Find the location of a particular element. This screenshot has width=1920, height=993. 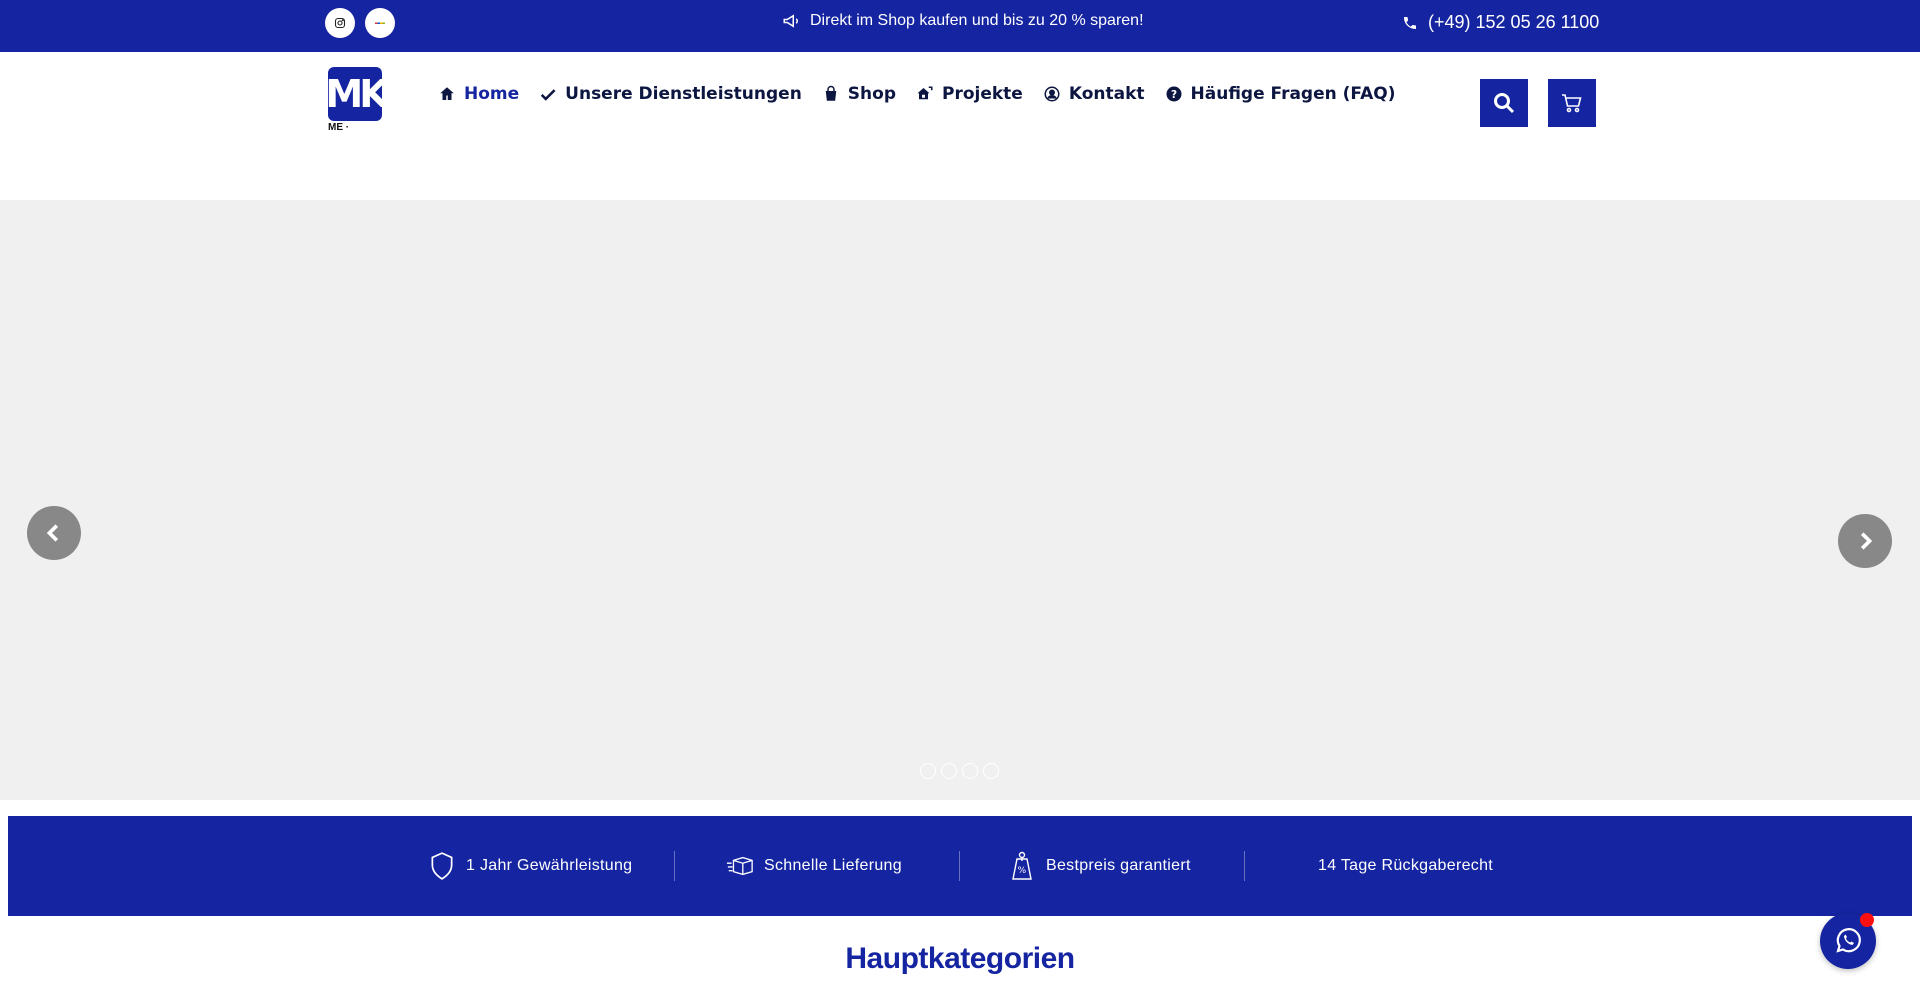

user-circle-icon is located at coordinates (1052, 94).